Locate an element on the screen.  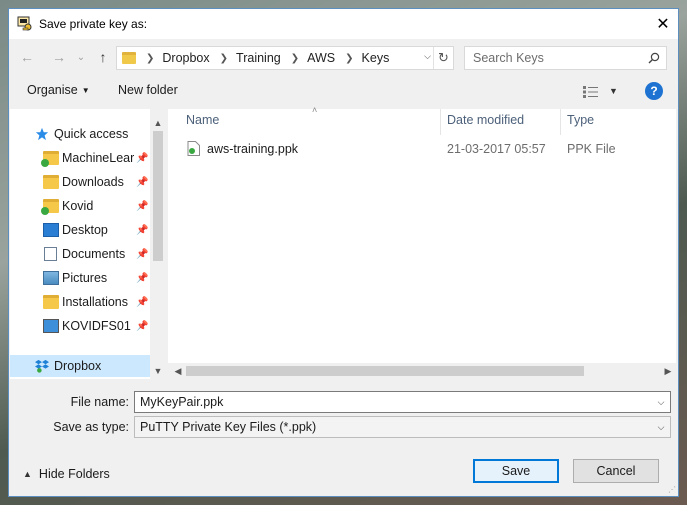
sidebar-item-label: Desktop is located at coordinates (85, 230).